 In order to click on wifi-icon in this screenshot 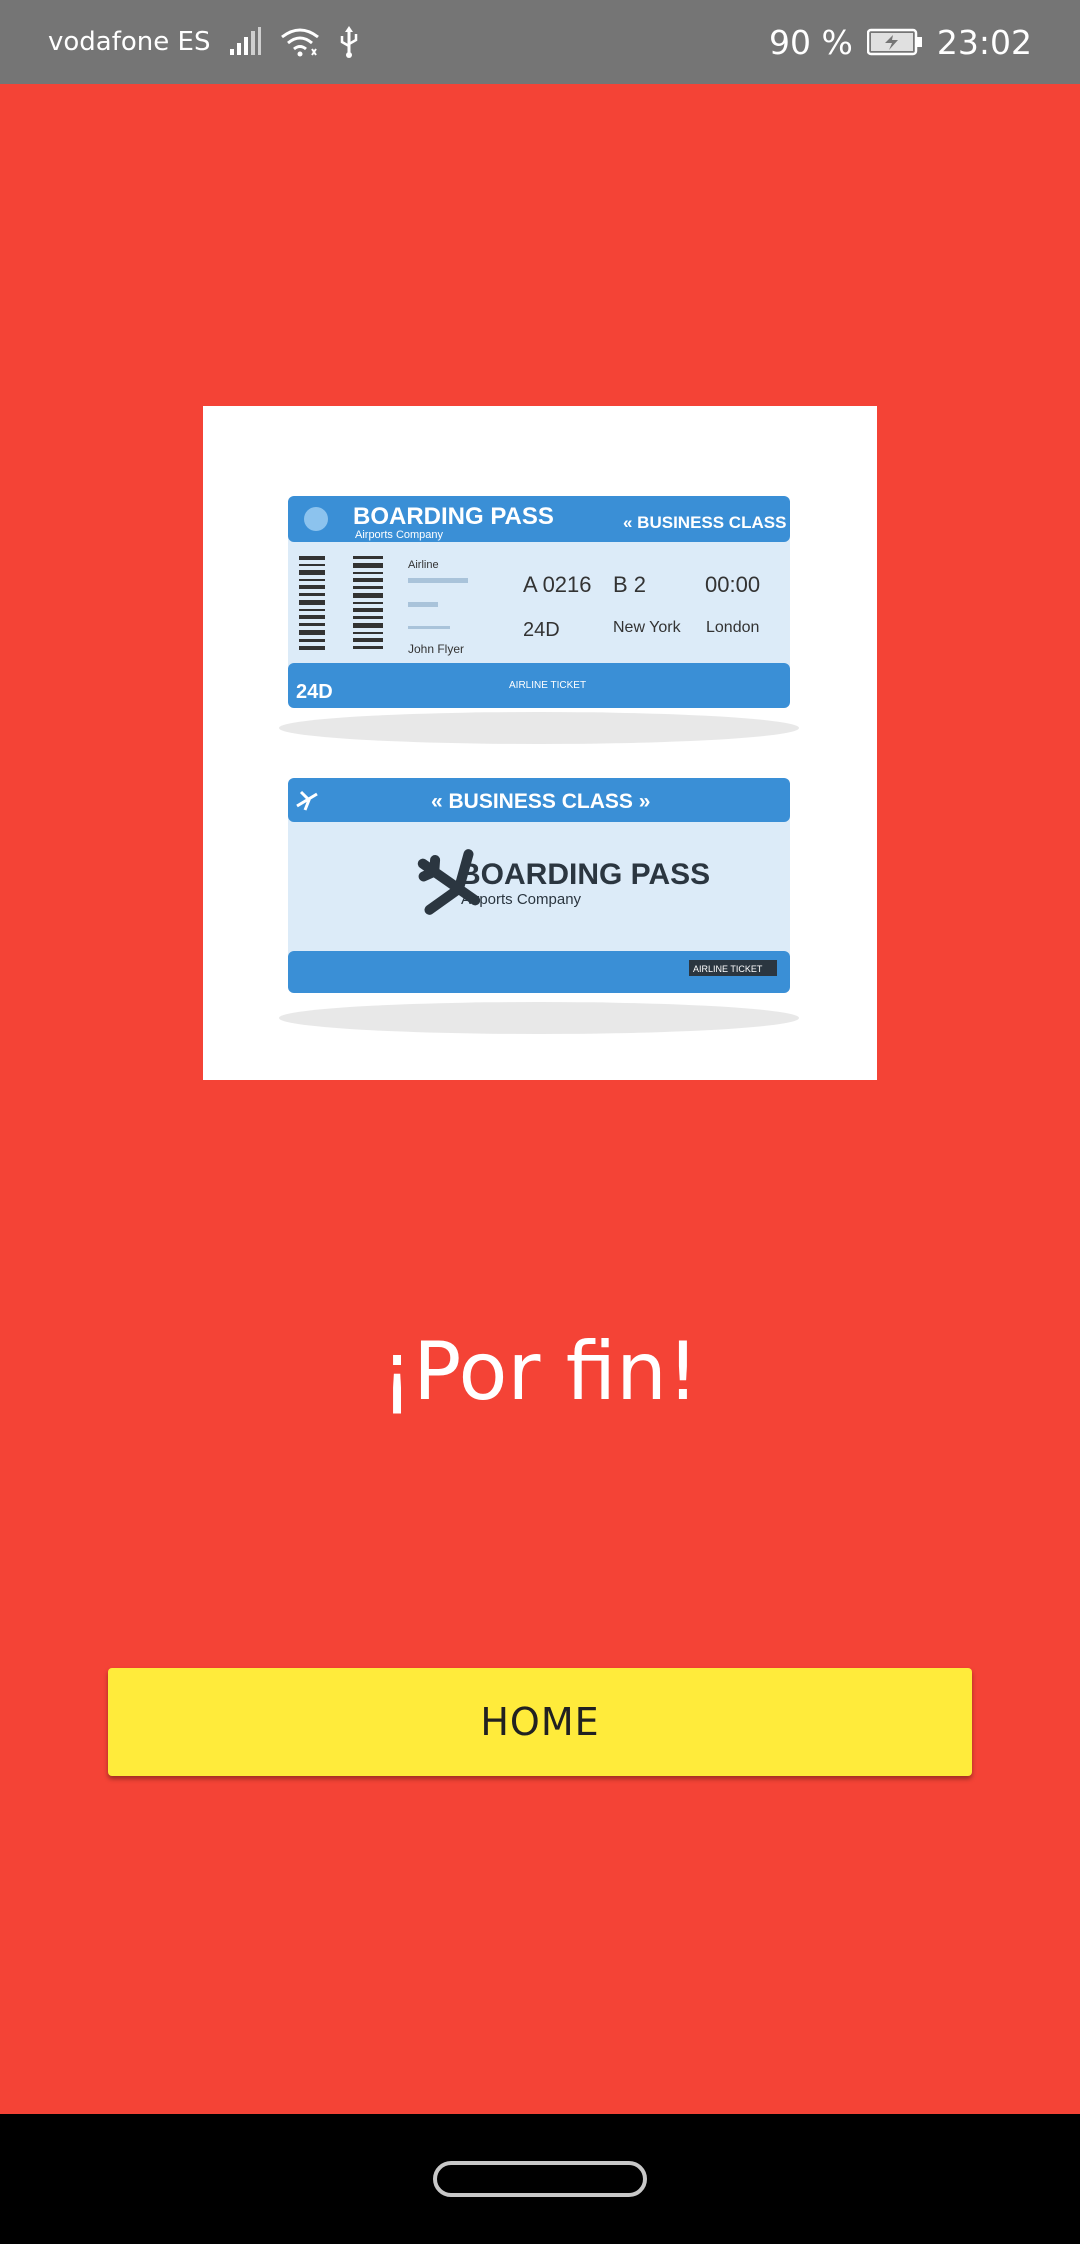, I will do `click(300, 42)`.